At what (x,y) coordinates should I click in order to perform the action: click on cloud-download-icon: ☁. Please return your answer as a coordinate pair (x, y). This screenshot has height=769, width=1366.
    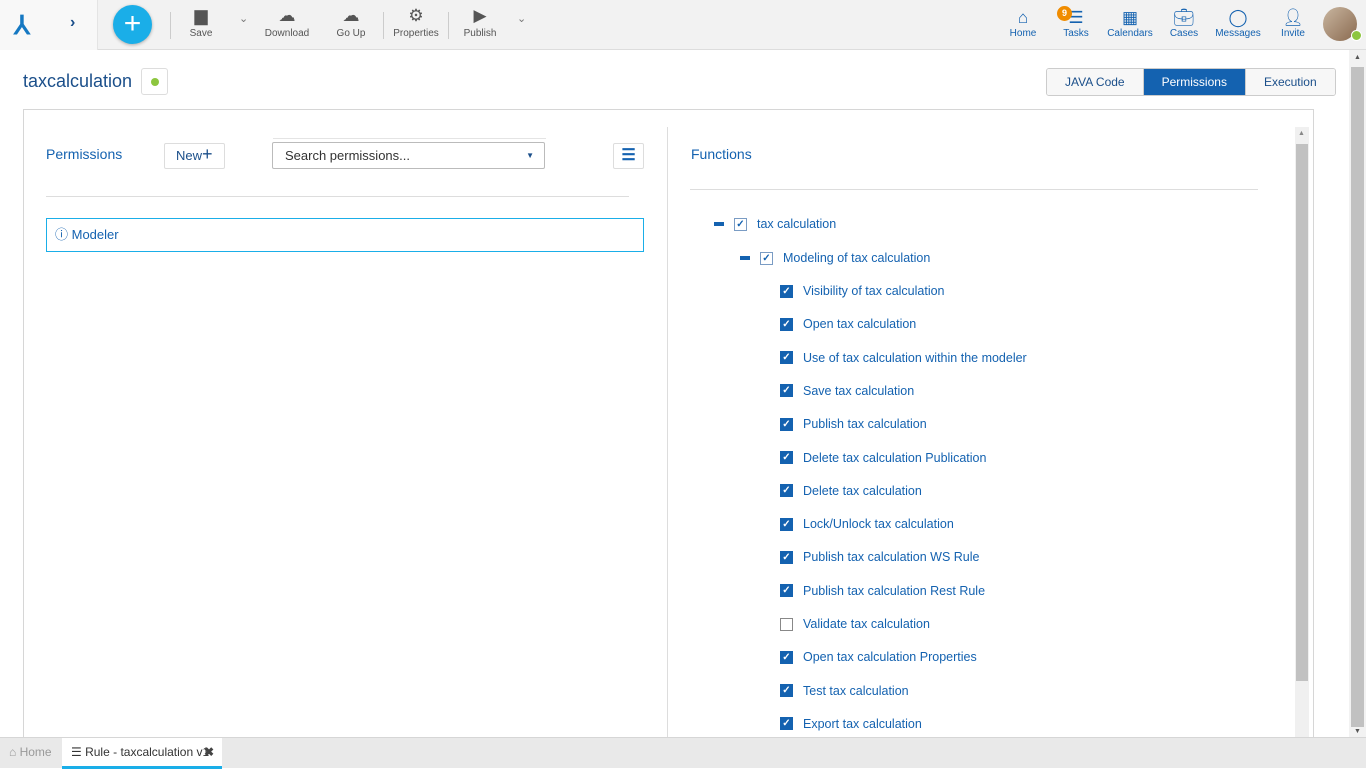
    Looking at the image, I should click on (287, 15).